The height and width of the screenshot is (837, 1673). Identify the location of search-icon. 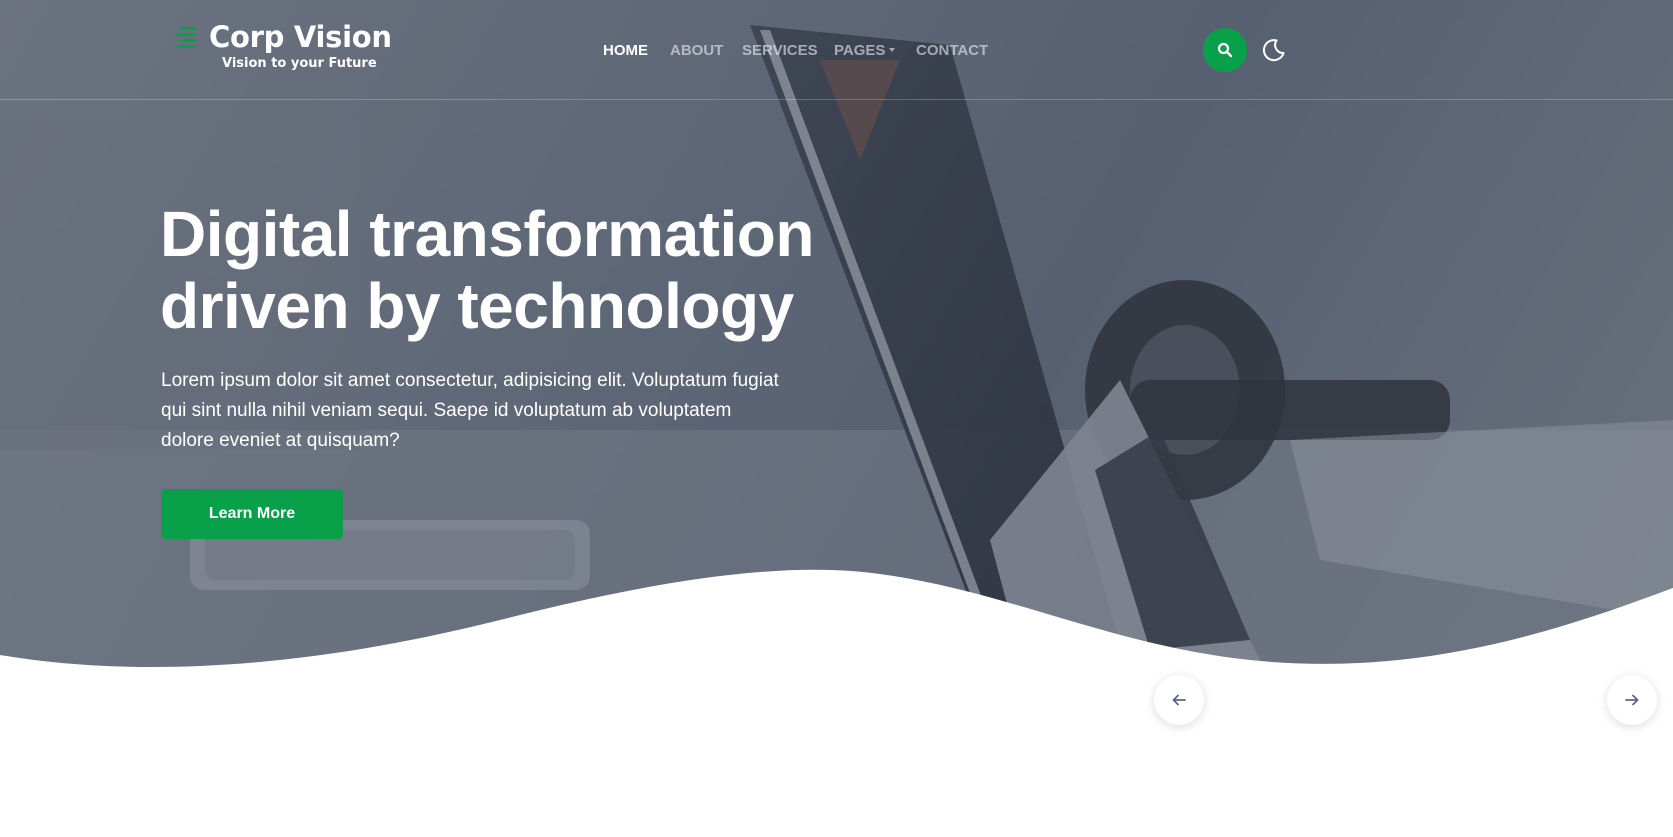
(1225, 50).